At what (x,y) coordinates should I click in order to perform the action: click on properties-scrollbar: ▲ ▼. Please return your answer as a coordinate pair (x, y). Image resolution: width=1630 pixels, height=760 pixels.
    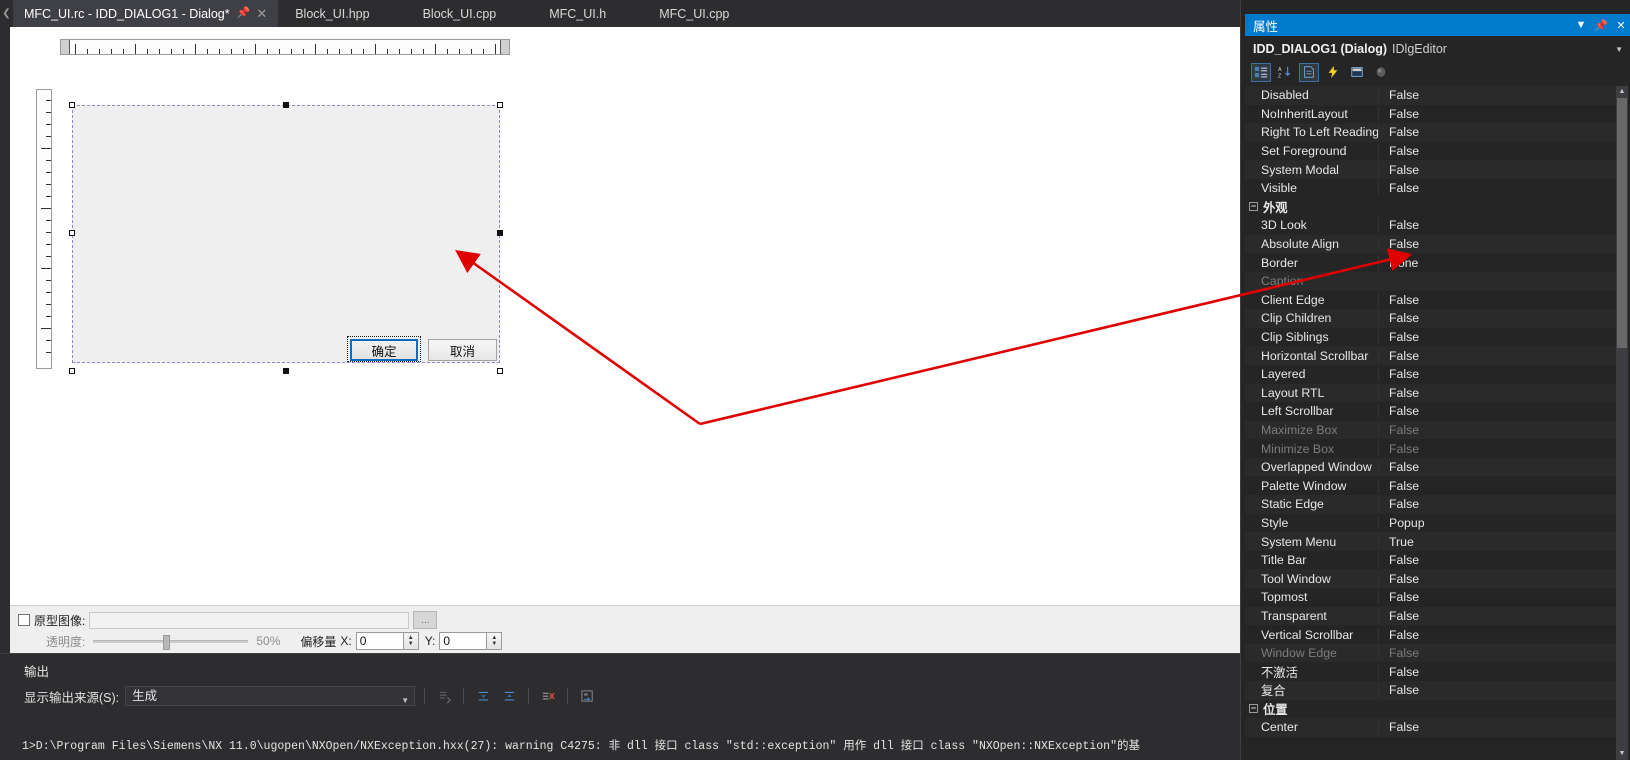
    Looking at the image, I should click on (1622, 423).